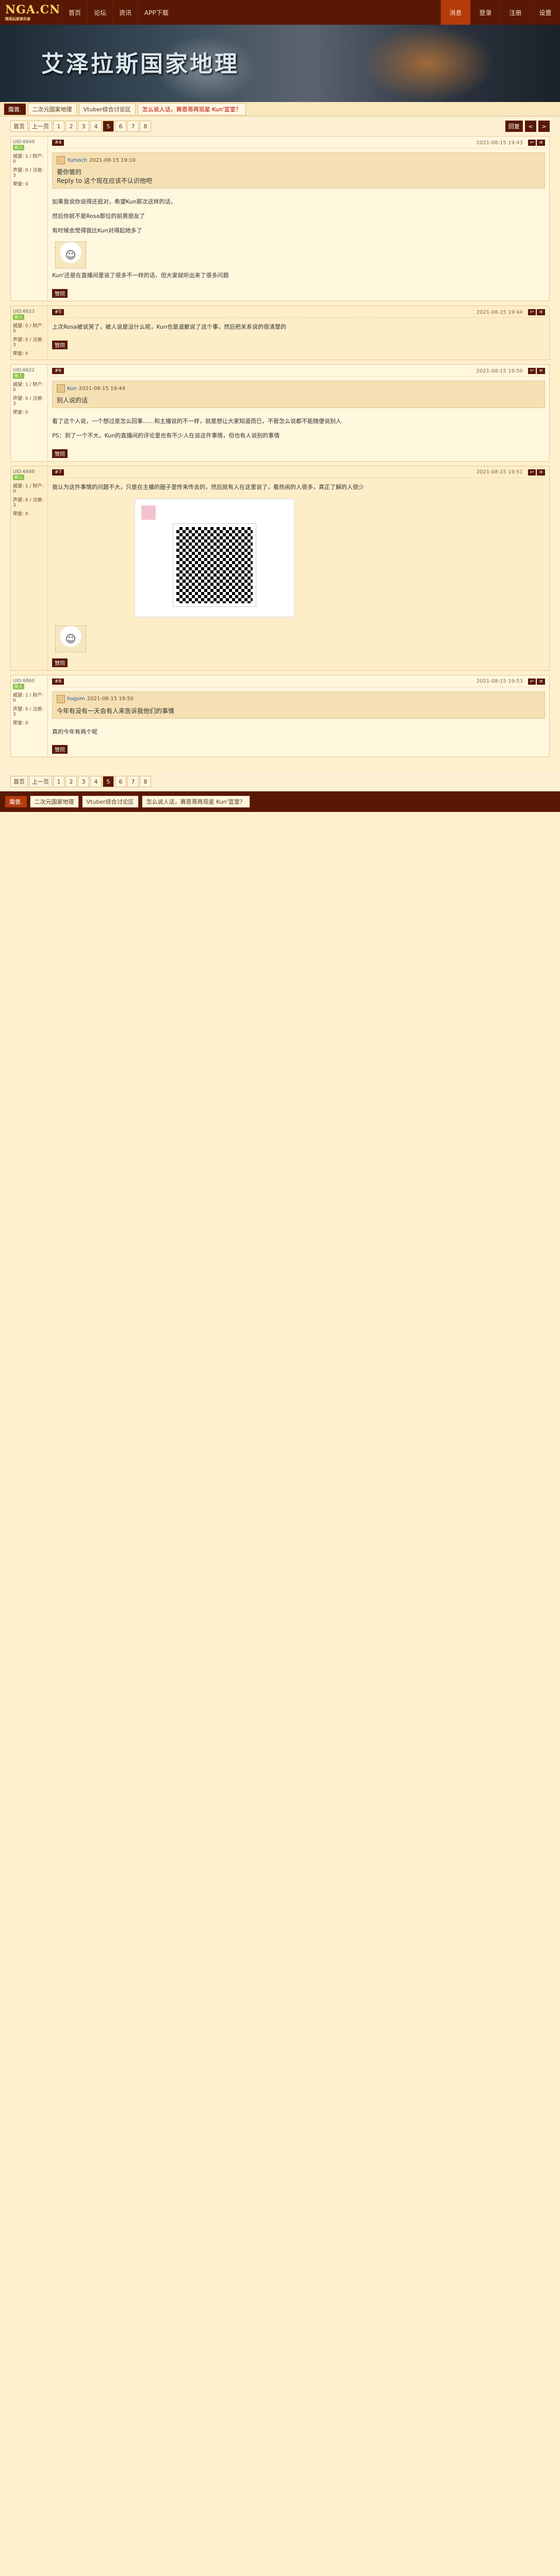 The width and height of the screenshot is (560, 2576). What do you see at coordinates (29, 681) in the screenshot?
I see `user-id: UID:6860` at bounding box center [29, 681].